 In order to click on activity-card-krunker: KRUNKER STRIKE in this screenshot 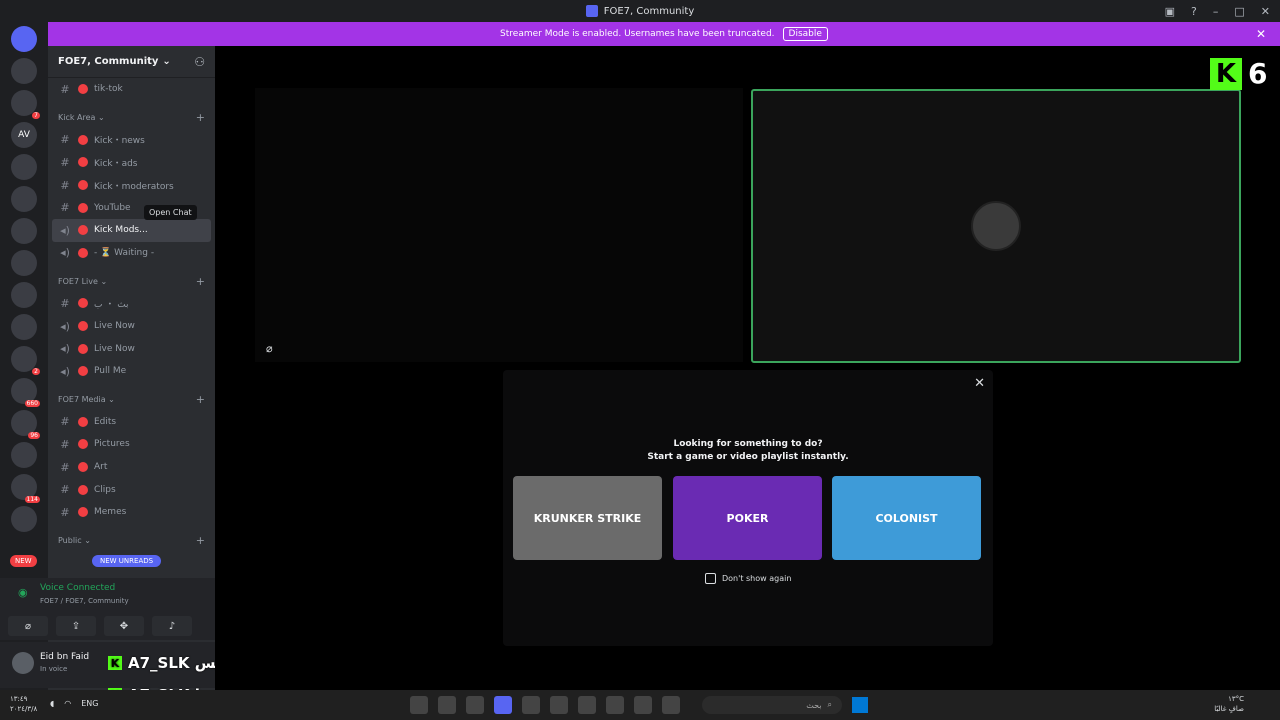, I will do `click(587, 518)`.